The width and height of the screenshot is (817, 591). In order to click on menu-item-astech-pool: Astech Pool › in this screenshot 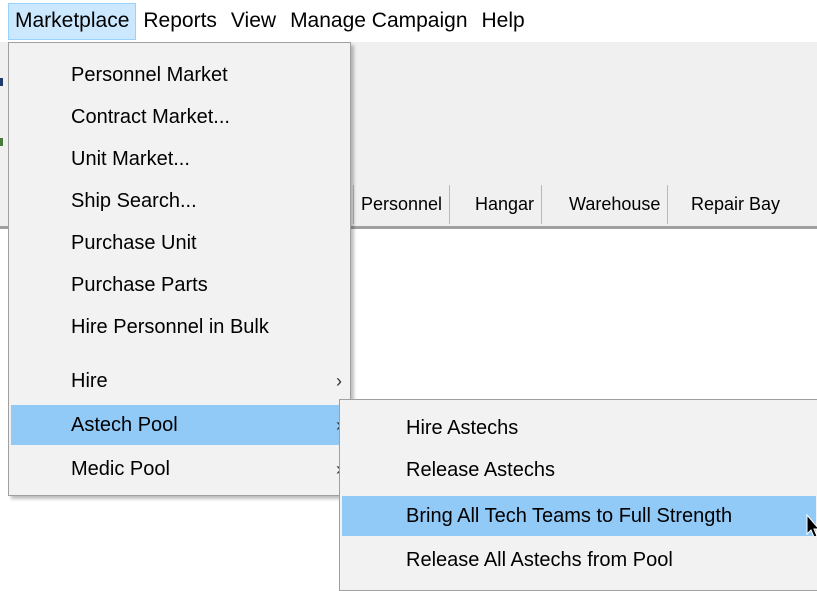, I will do `click(179, 425)`.